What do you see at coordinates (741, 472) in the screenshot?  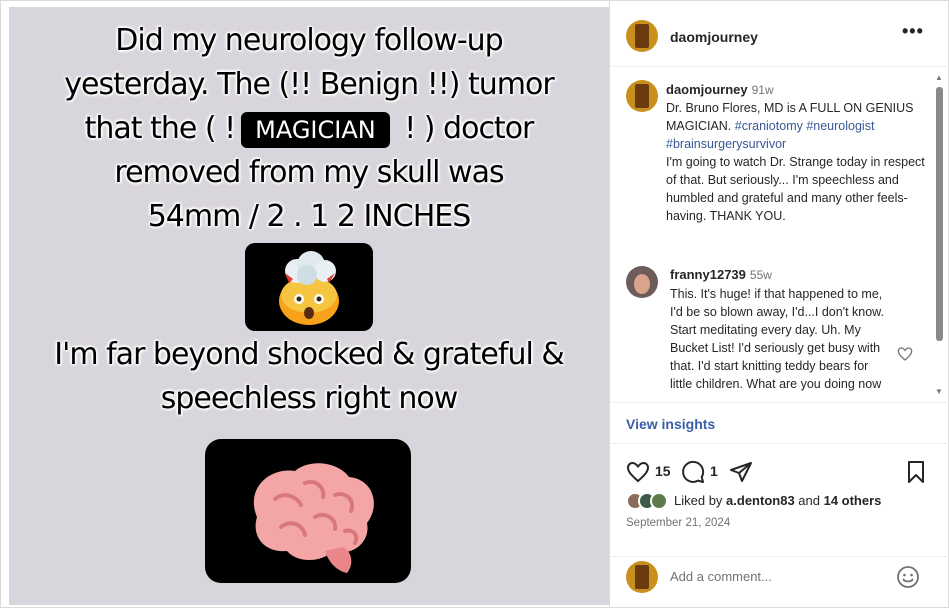 I see `share-send-icon` at bounding box center [741, 472].